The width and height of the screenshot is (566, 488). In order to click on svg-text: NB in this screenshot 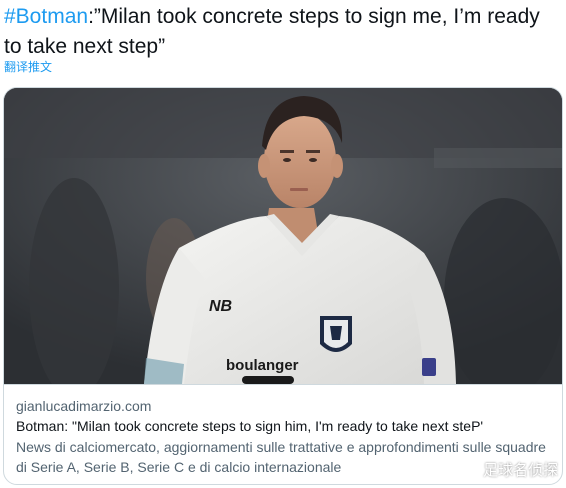, I will do `click(220, 306)`.